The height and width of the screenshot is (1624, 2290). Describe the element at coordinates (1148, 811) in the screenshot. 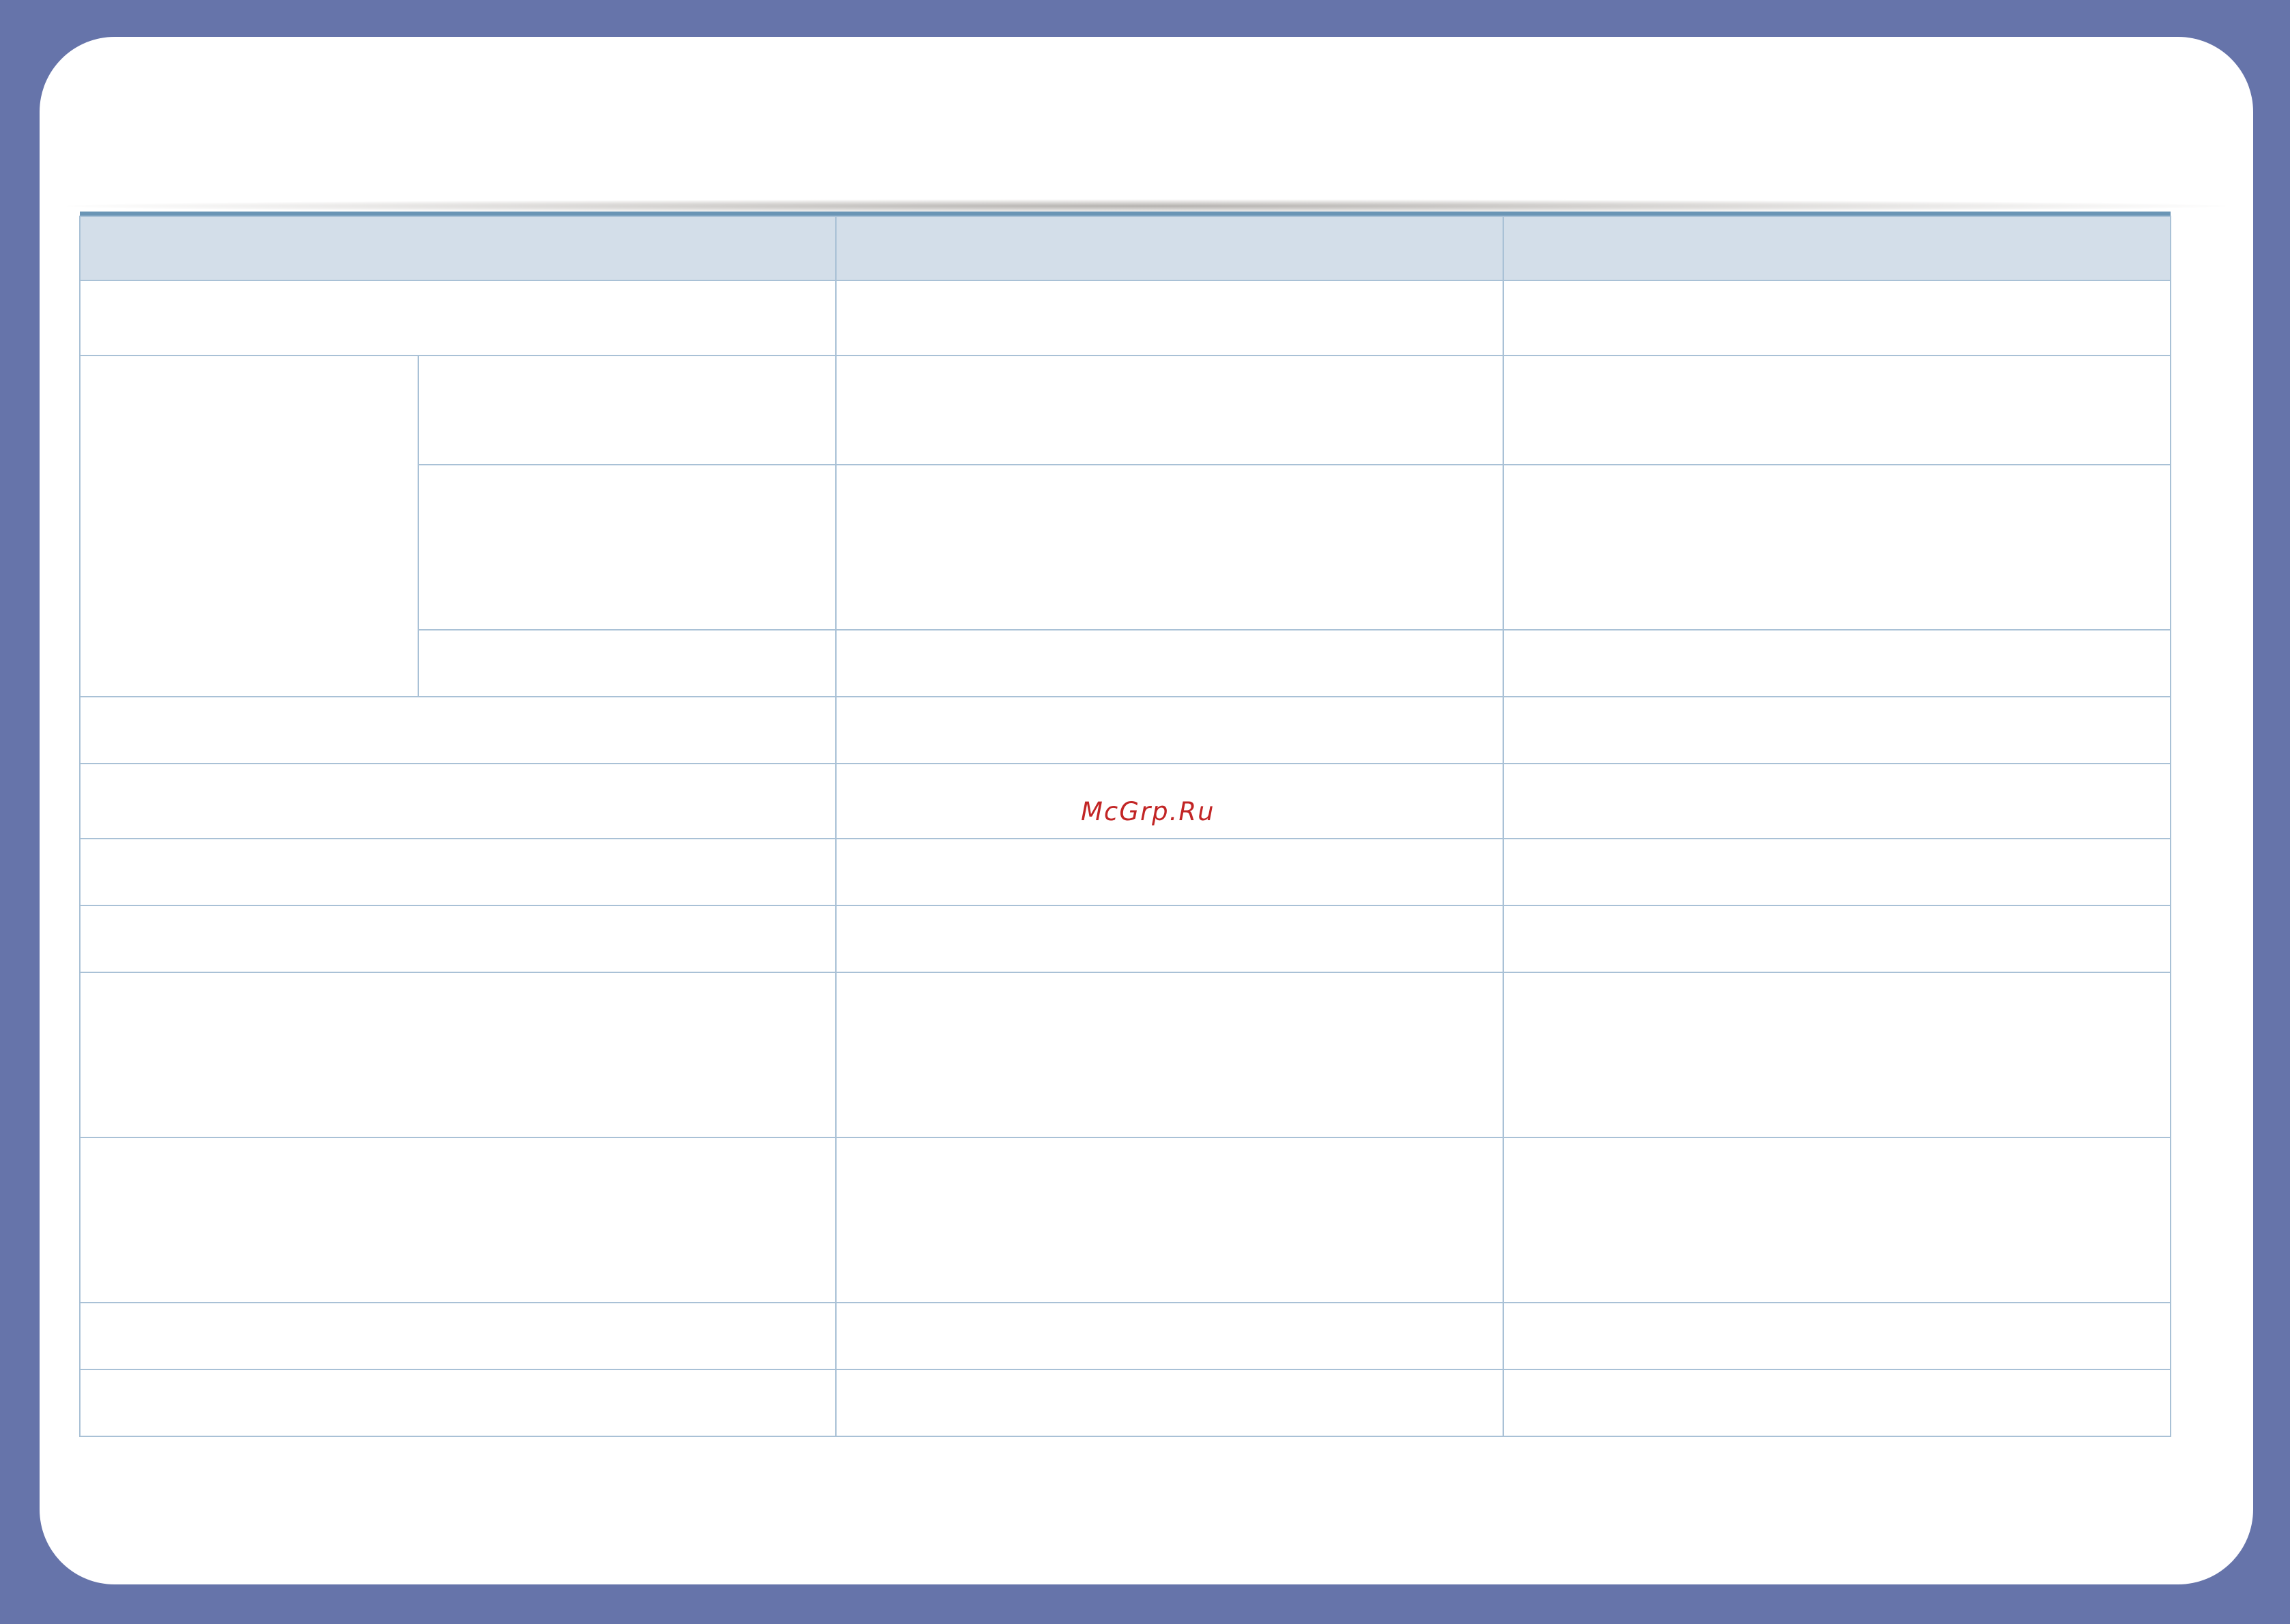

I see `watermark-text: McGrp.Ru` at that location.